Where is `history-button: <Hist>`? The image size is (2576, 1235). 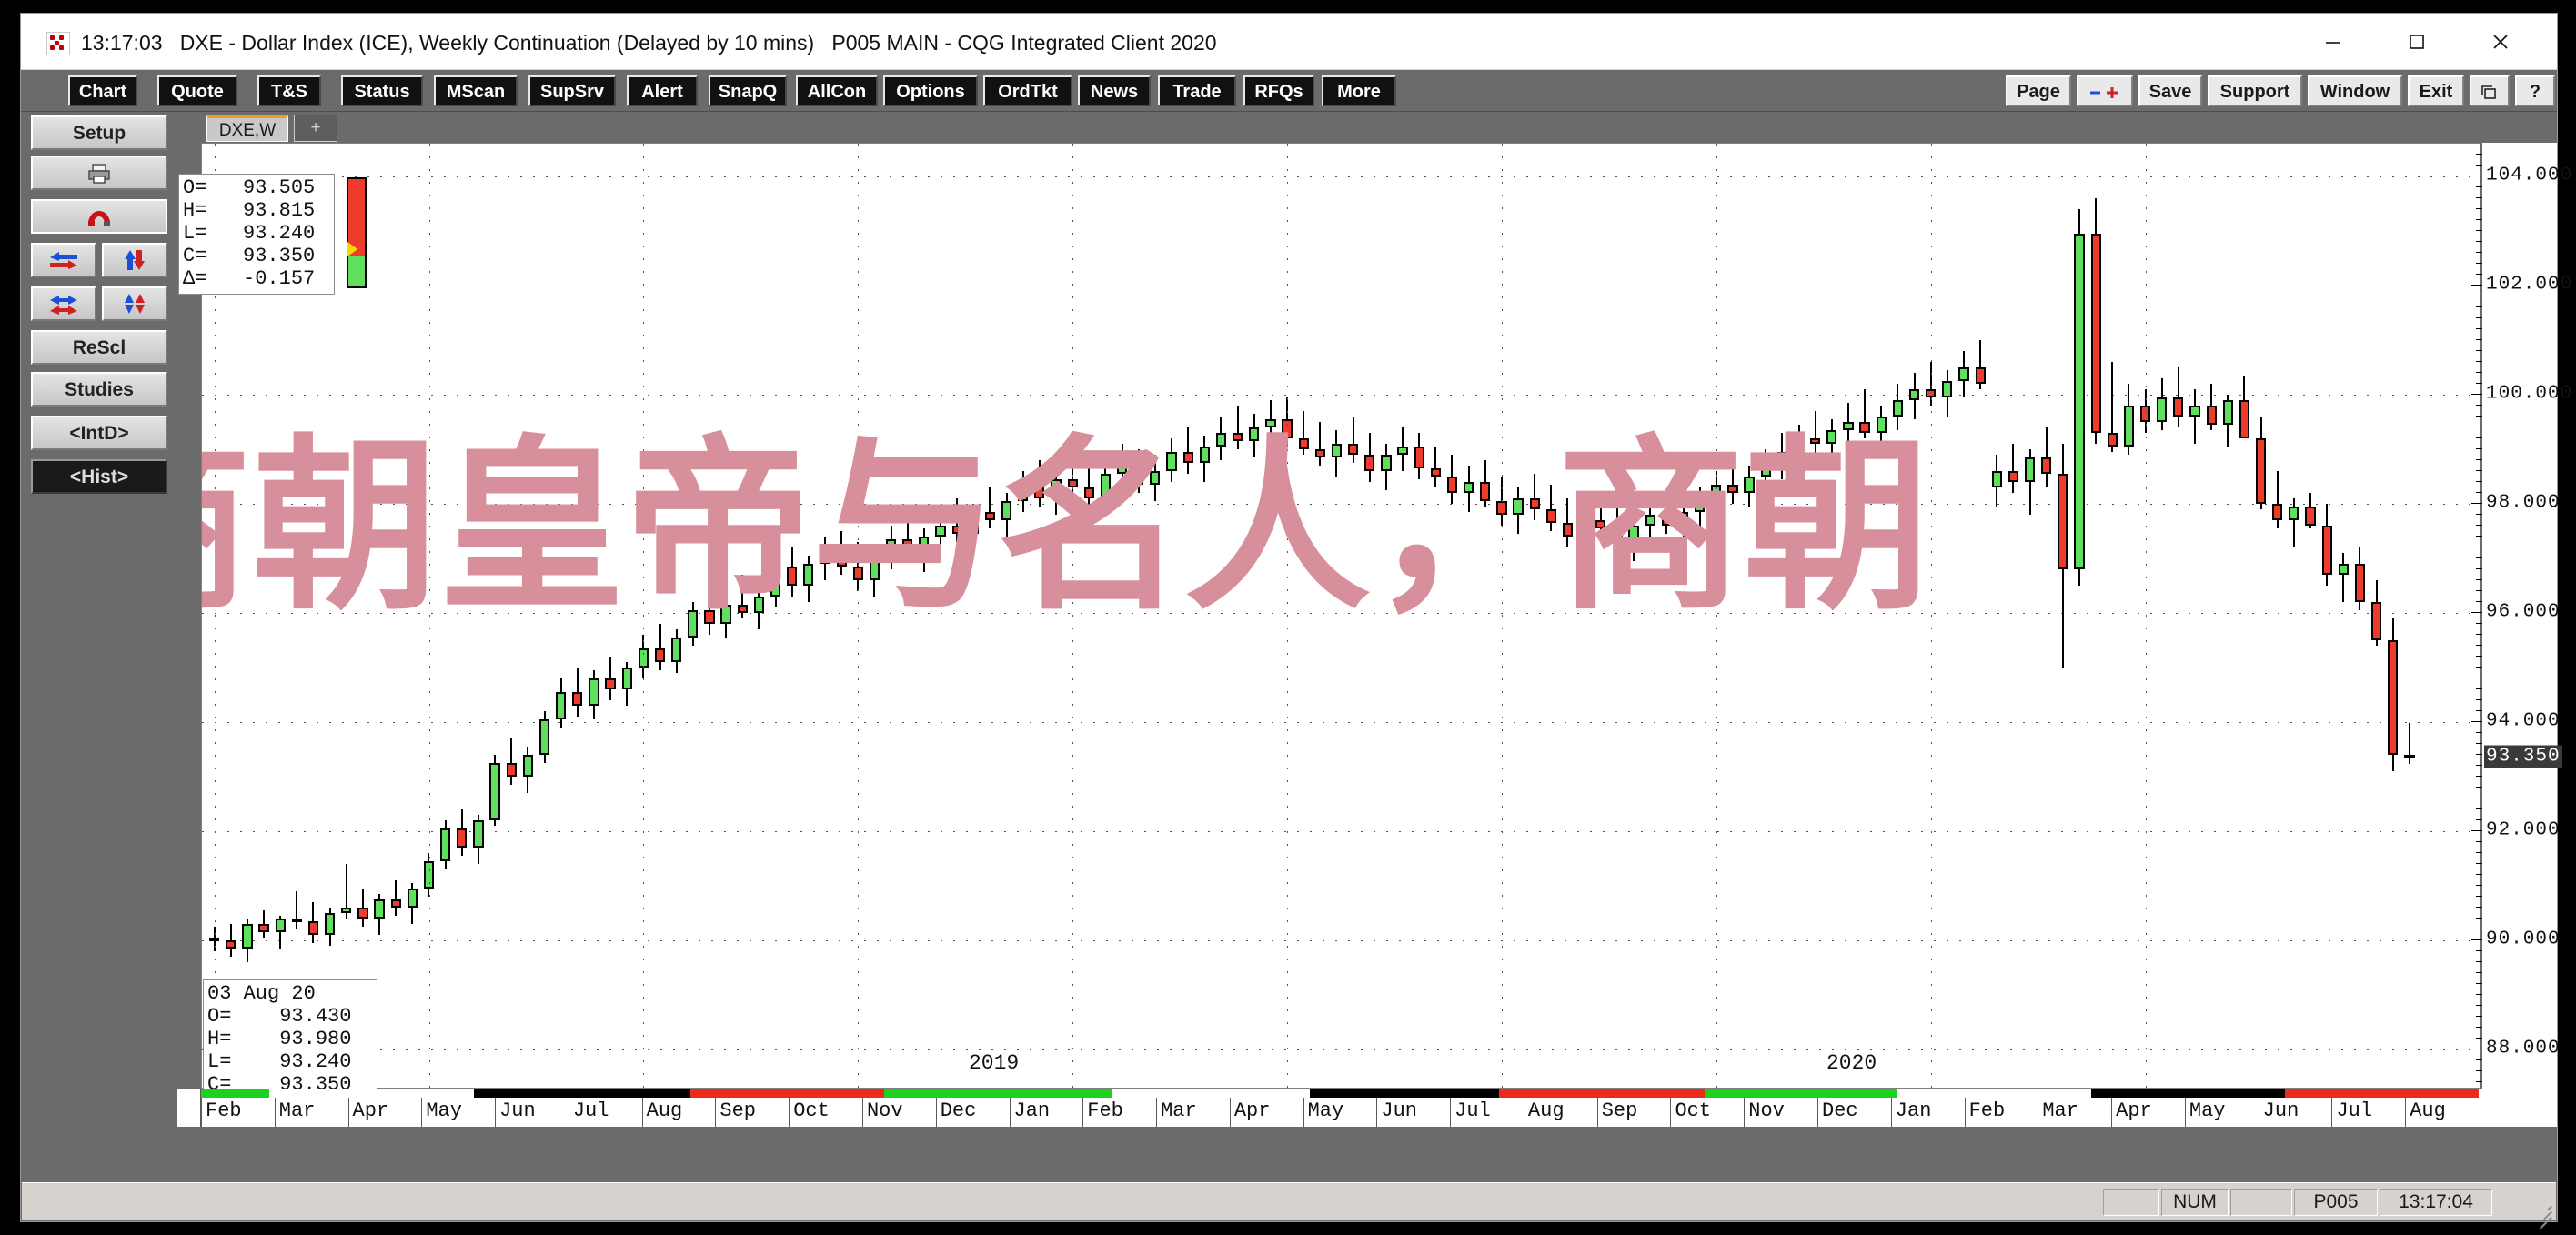 history-button: <Hist> is located at coordinates (99, 476).